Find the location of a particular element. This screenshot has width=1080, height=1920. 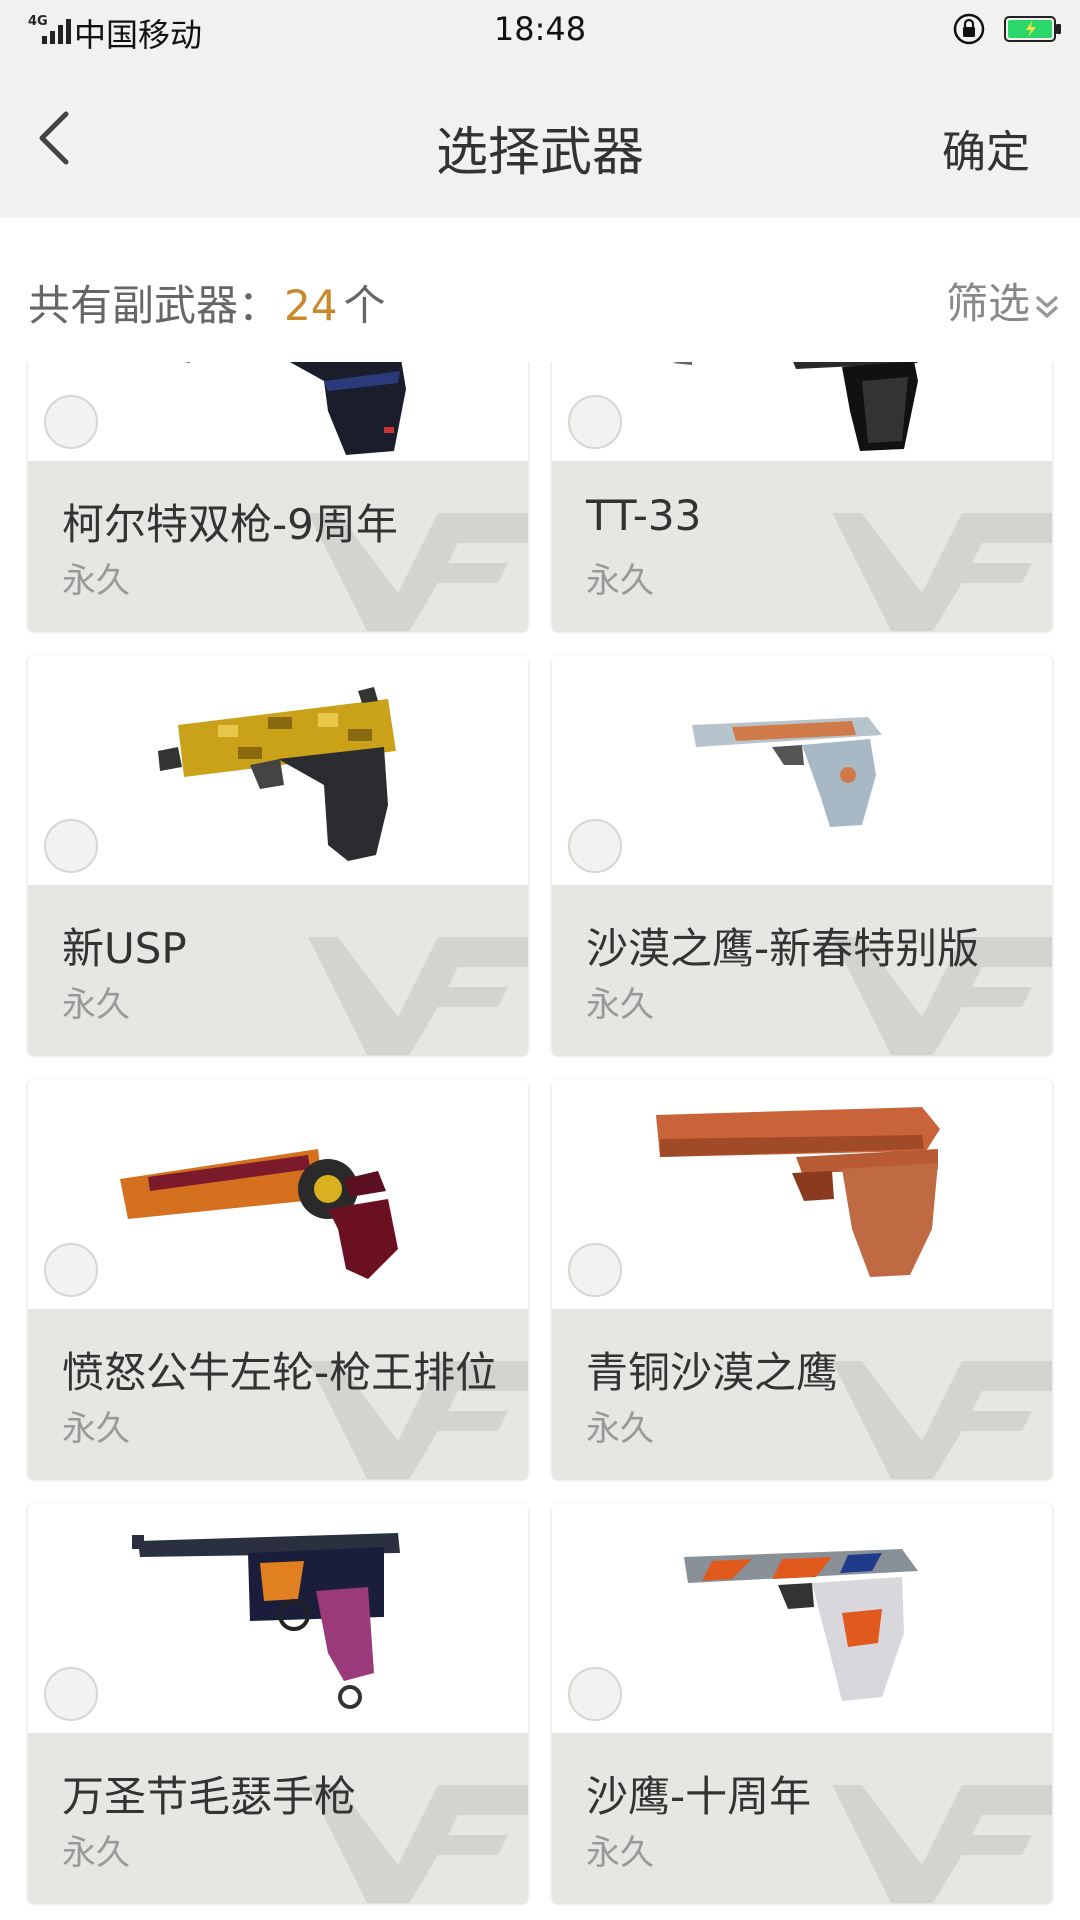

battery-icon is located at coordinates (1032, 29).